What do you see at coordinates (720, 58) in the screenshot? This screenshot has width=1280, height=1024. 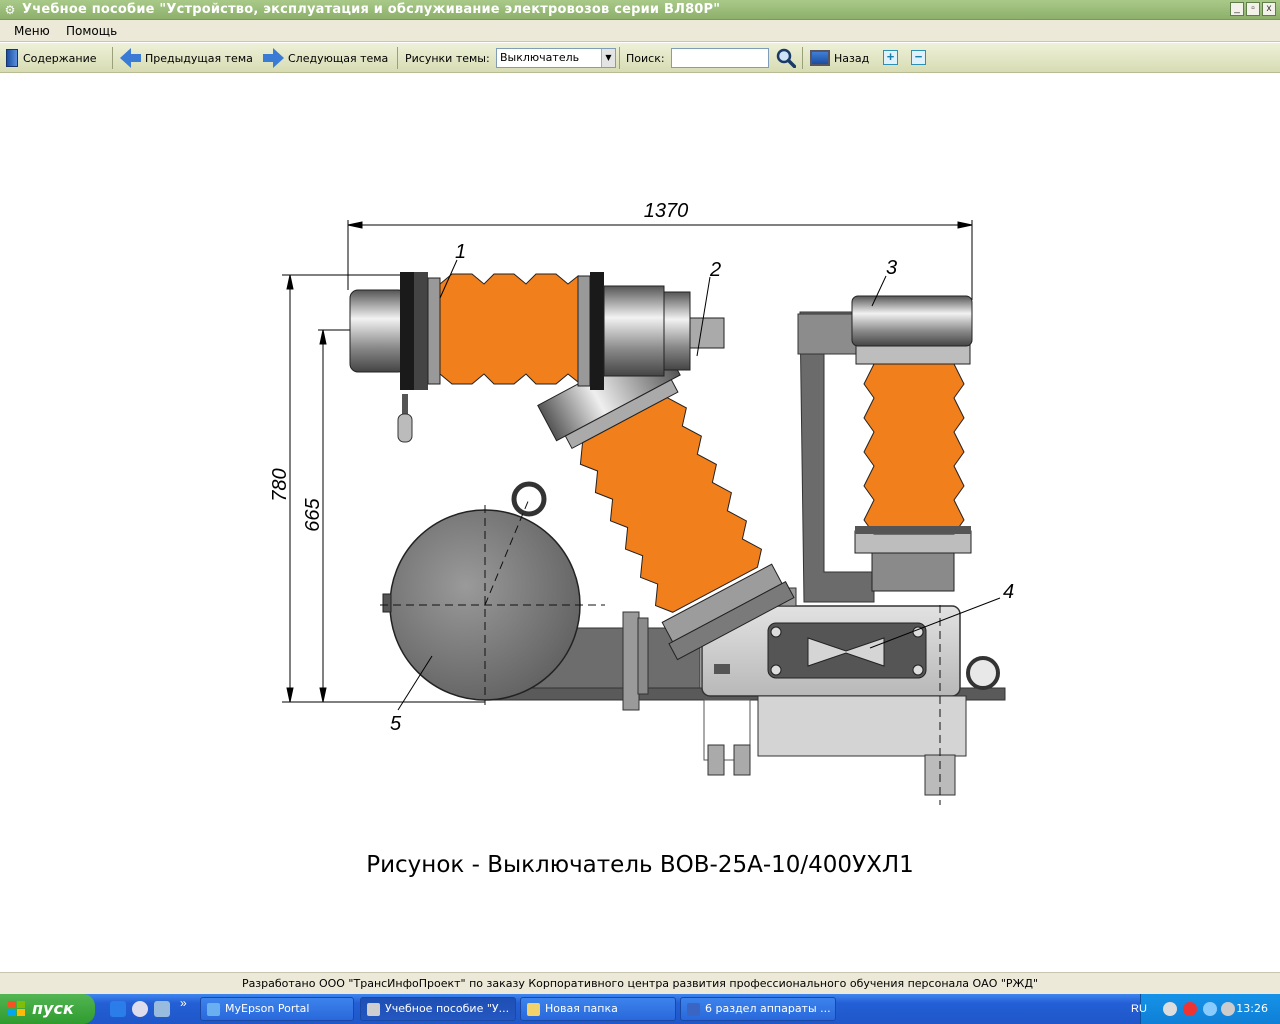 I see `search-input` at bounding box center [720, 58].